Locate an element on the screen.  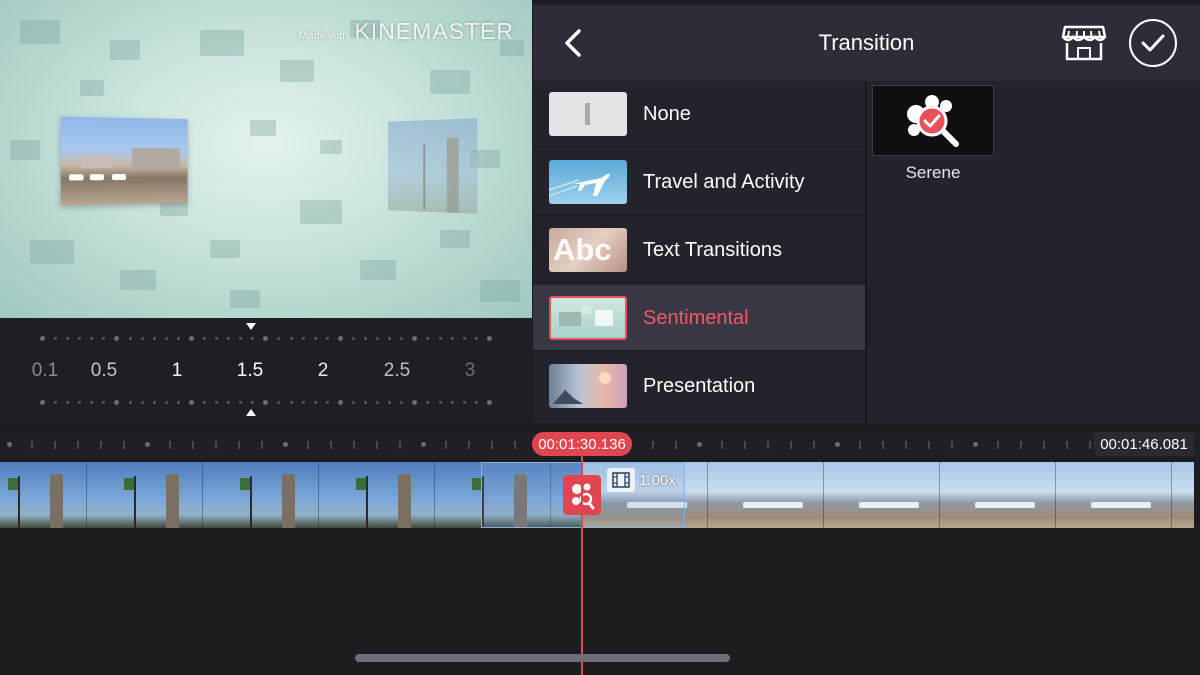
store-icon is located at coordinates (1084, 43).